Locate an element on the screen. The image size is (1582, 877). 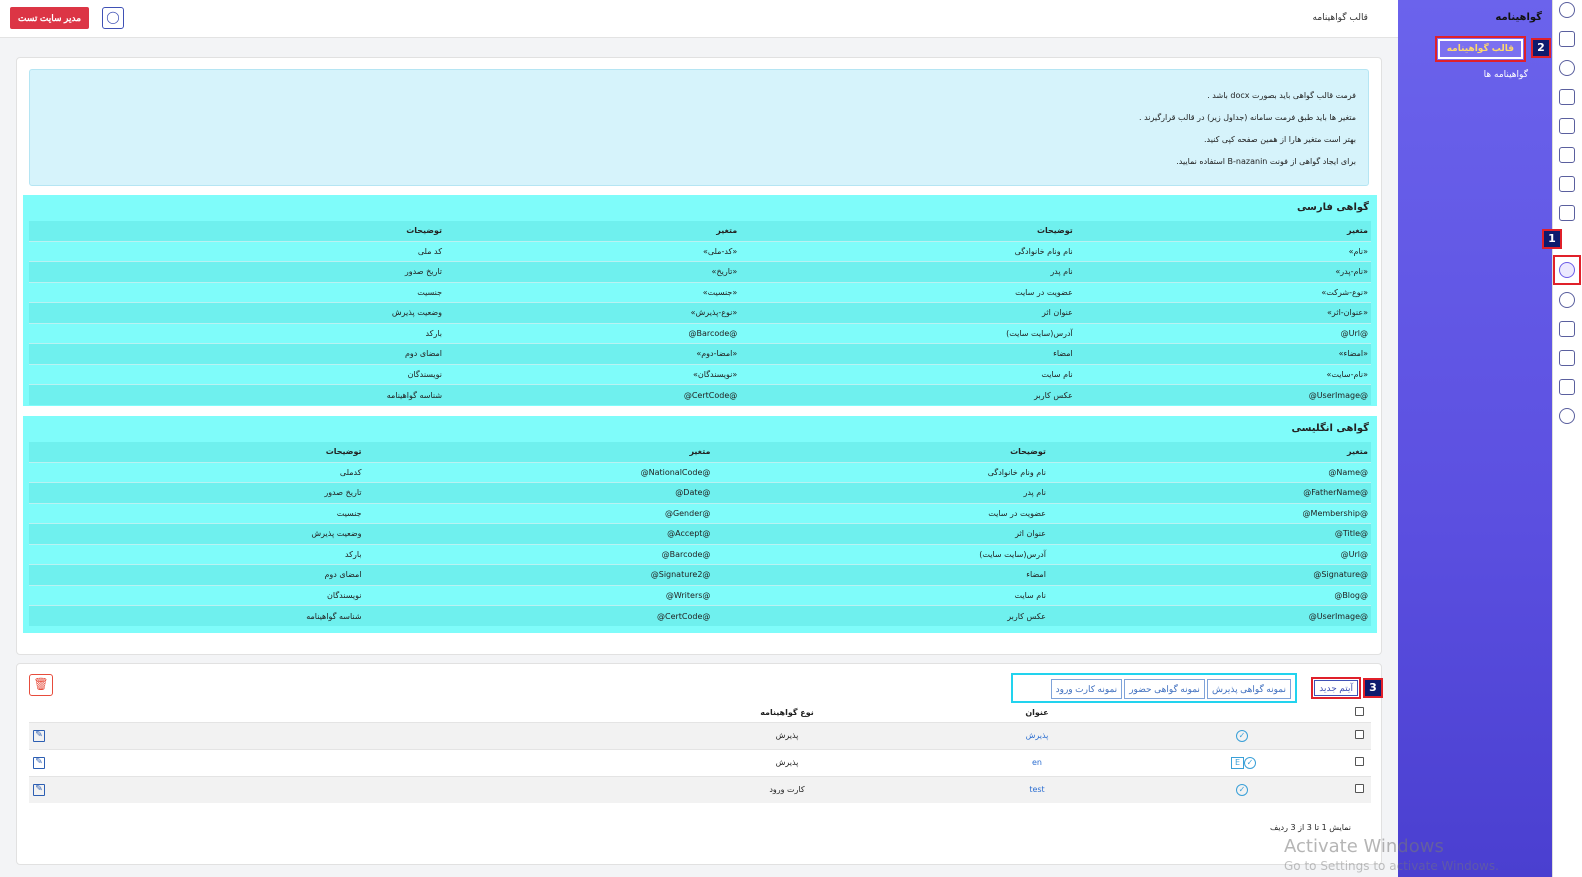
variable-cell: @Writers@ is located at coordinates (539, 595).